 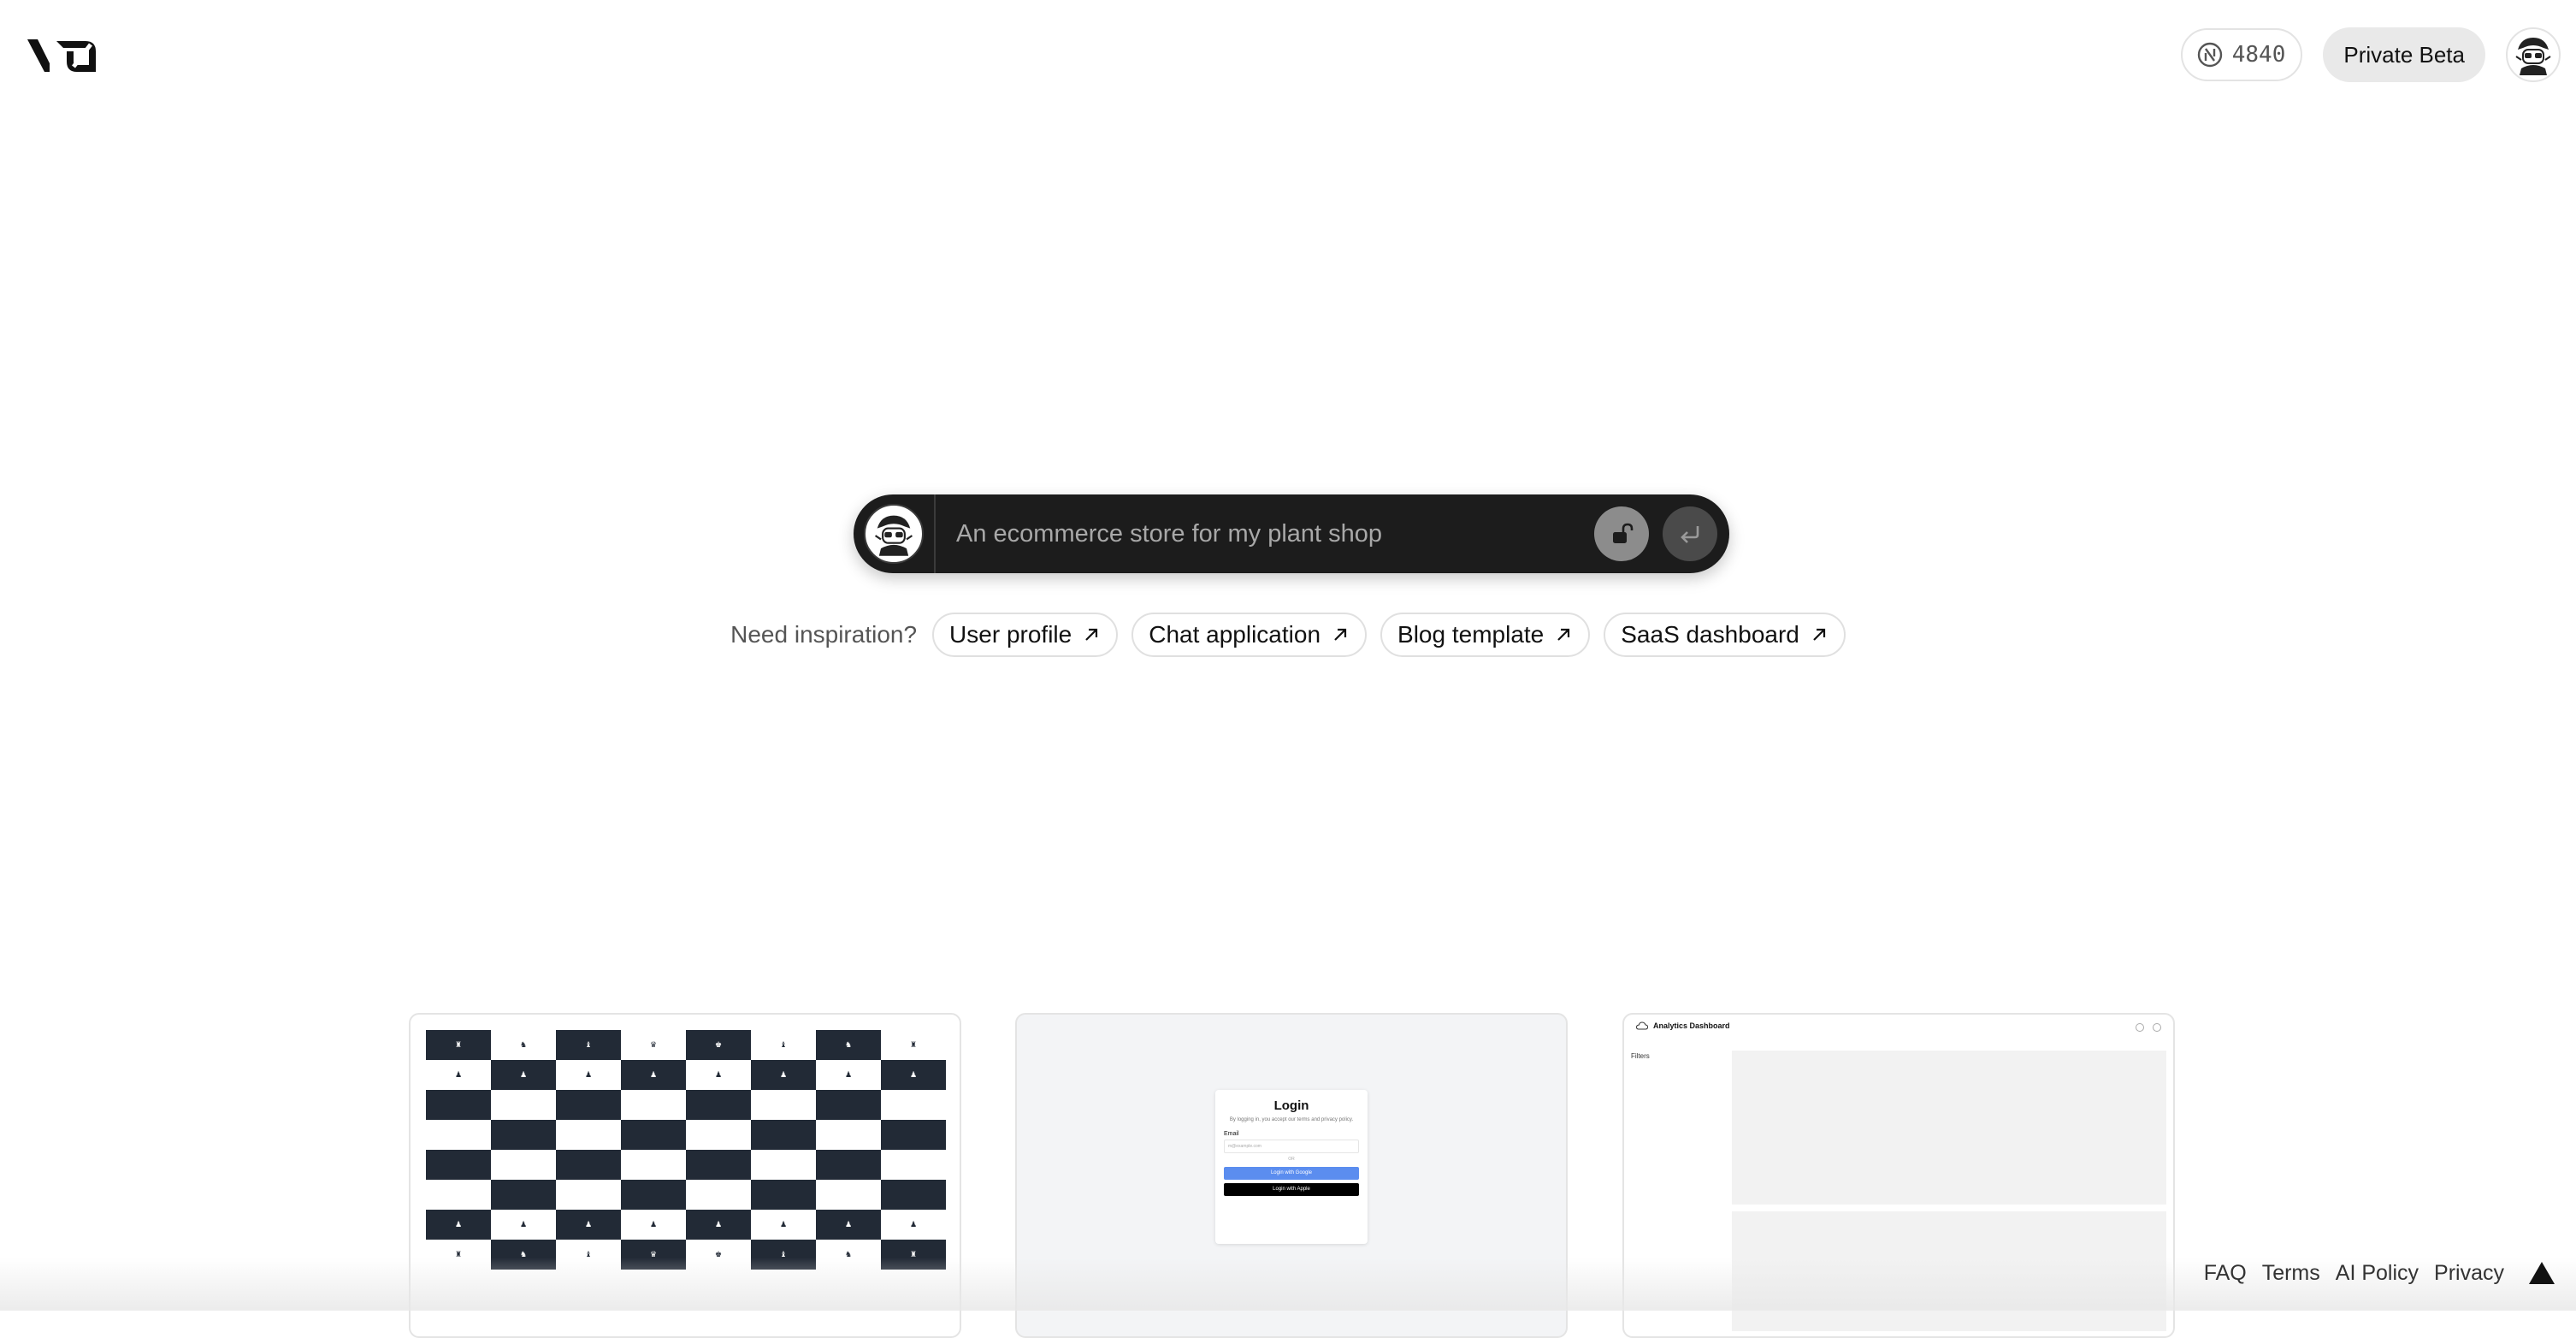 I want to click on prompt-input, so click(x=1275, y=533).